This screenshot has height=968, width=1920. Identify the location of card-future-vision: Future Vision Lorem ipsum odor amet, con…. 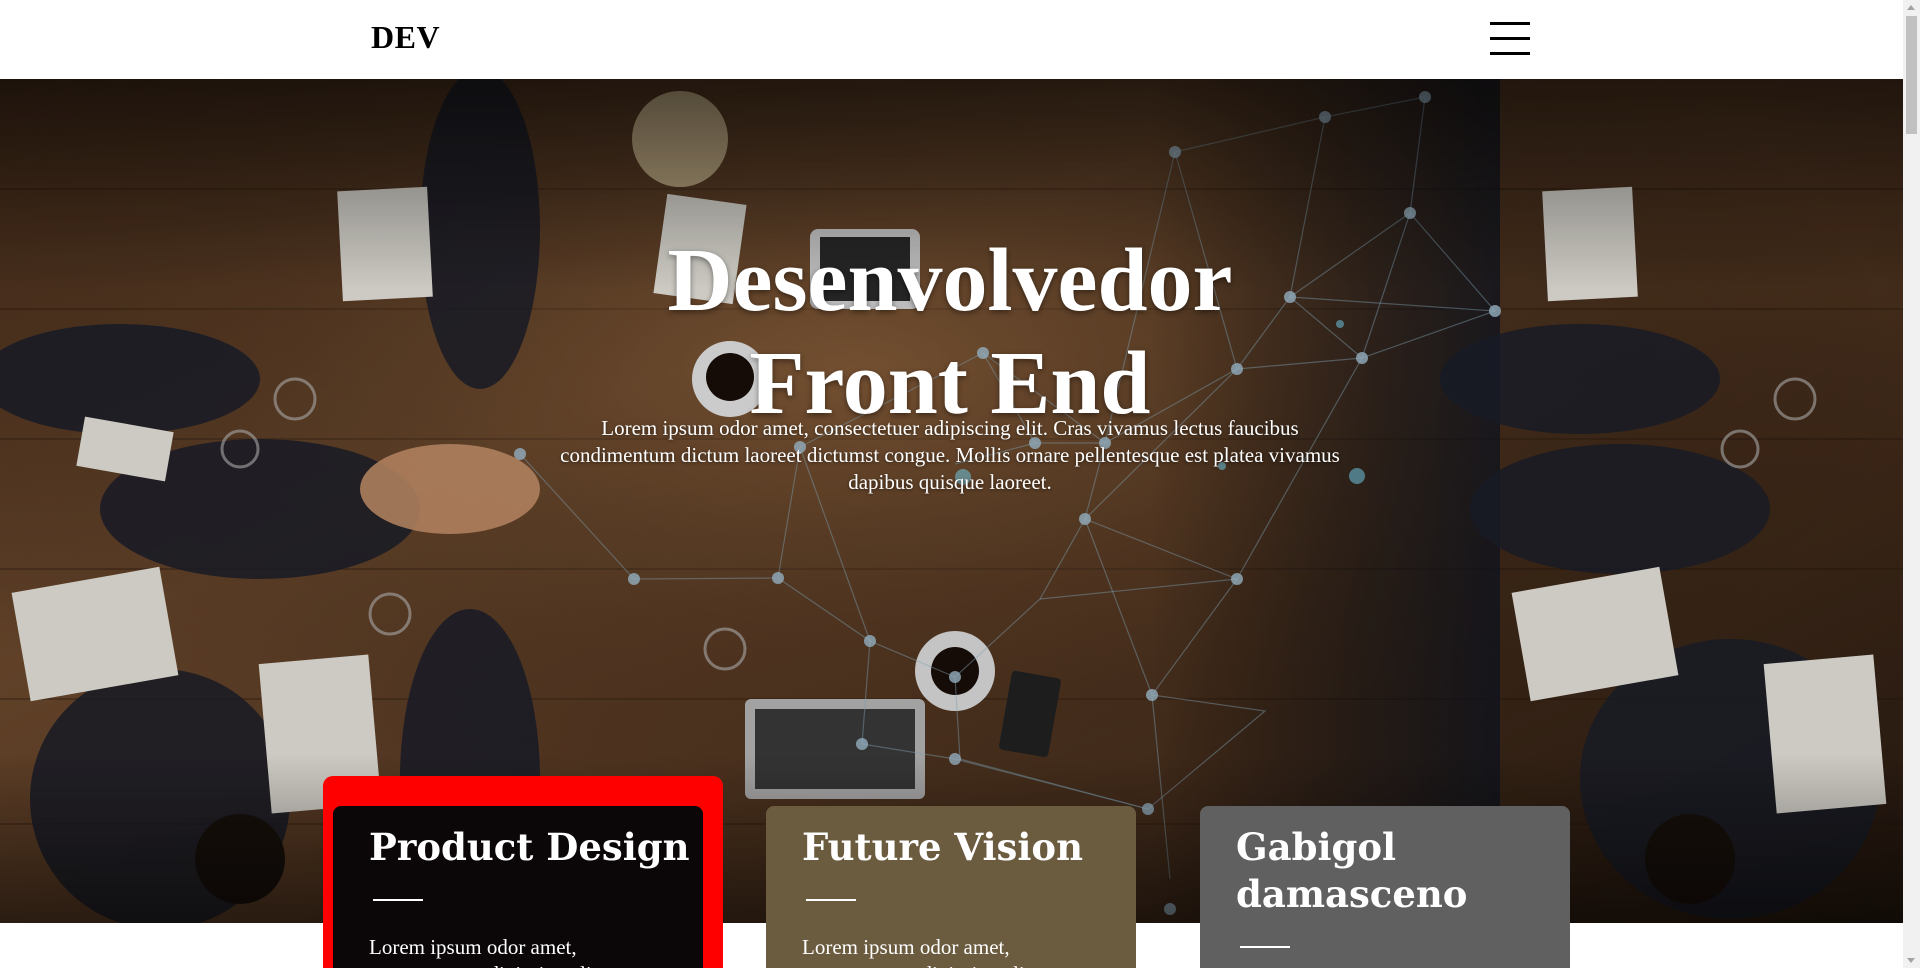
(951, 887).